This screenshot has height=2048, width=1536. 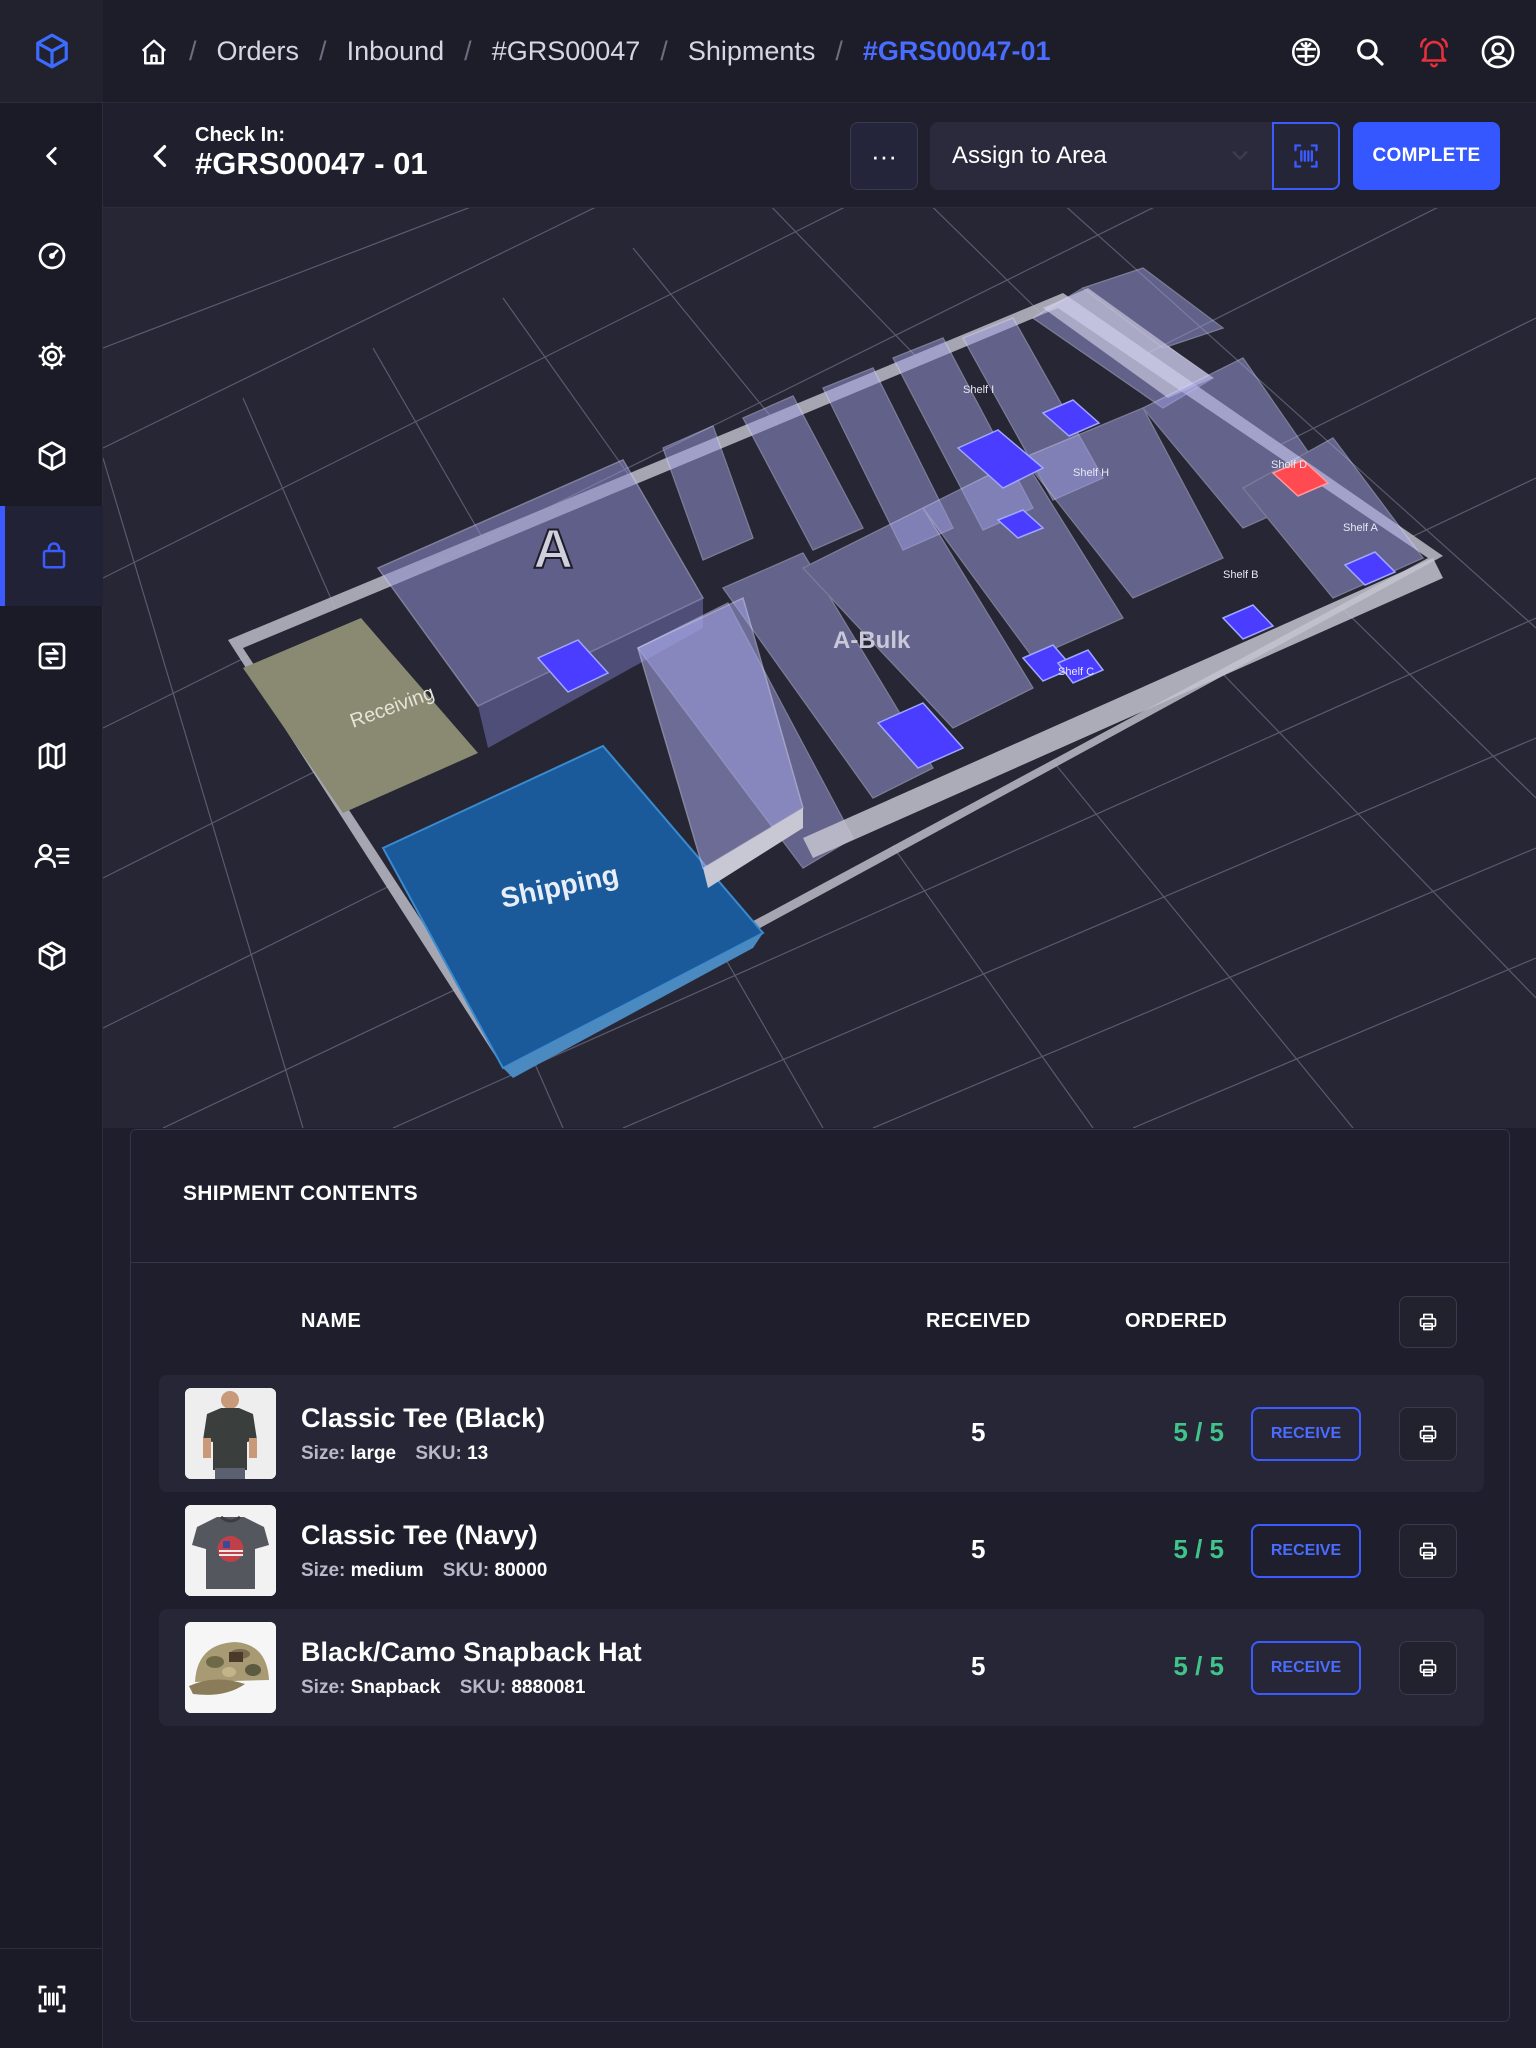 I want to click on notifications-button, so click(x=1434, y=52).